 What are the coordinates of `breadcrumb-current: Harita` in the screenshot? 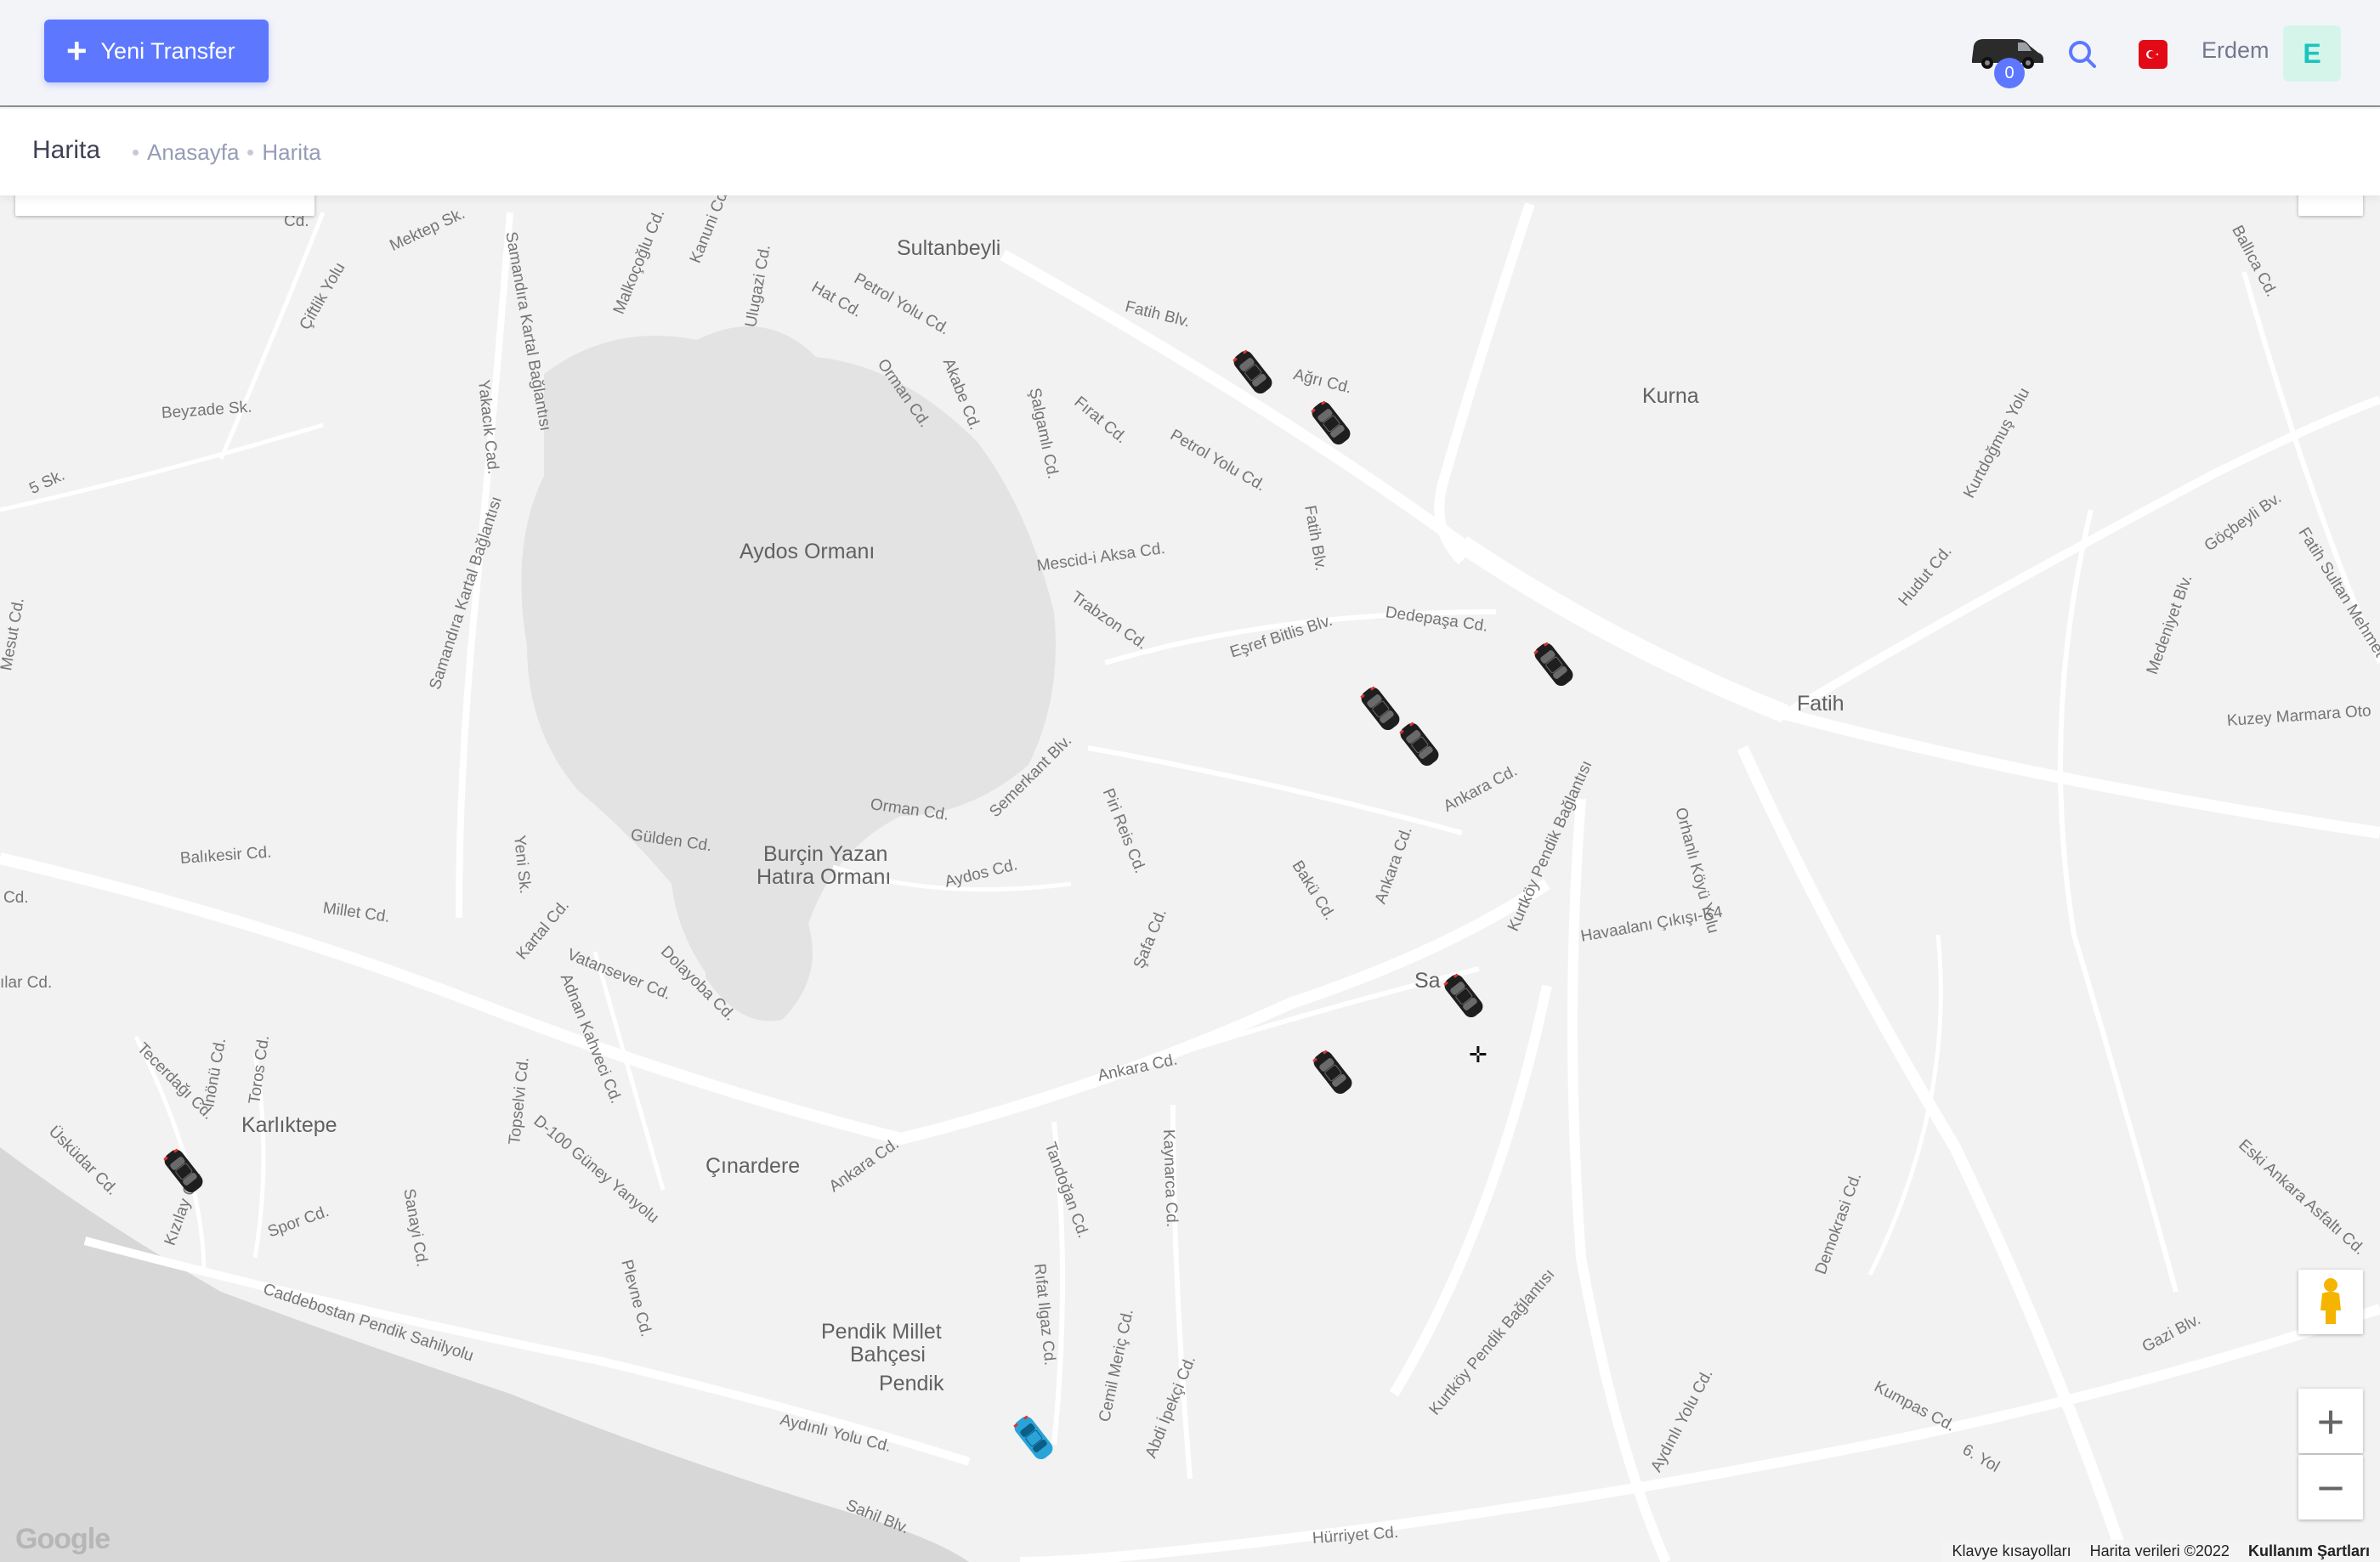 It's located at (291, 152).